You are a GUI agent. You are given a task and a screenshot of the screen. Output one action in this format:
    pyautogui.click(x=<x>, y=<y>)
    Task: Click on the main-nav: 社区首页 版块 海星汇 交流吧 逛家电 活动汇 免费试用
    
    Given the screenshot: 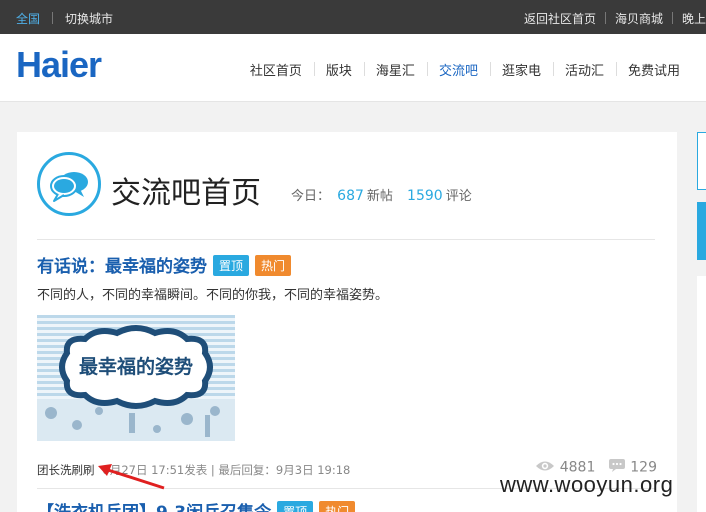 What is the action you would take?
    pyautogui.click(x=465, y=69)
    